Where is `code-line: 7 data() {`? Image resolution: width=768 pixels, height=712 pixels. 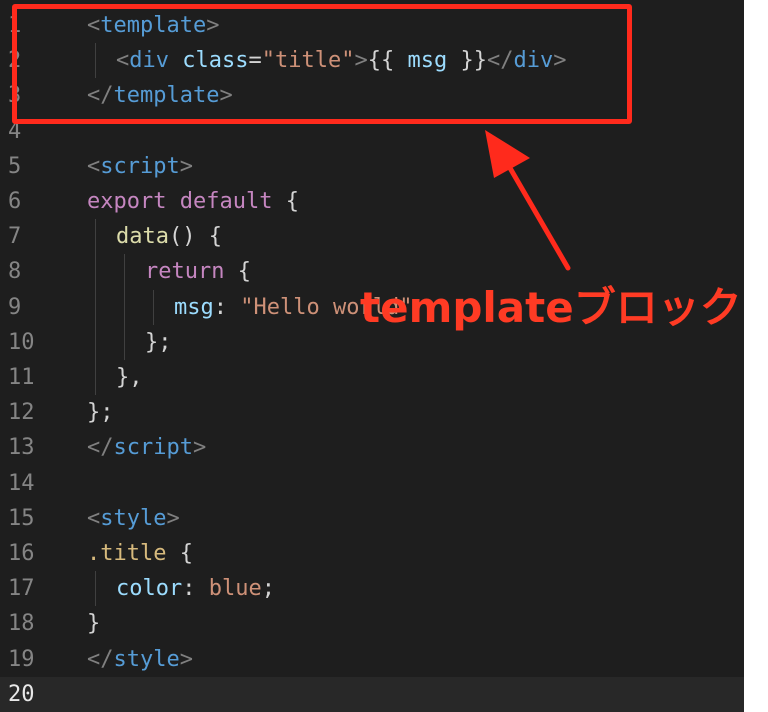
code-line: 7 data() { is located at coordinates (372, 237).